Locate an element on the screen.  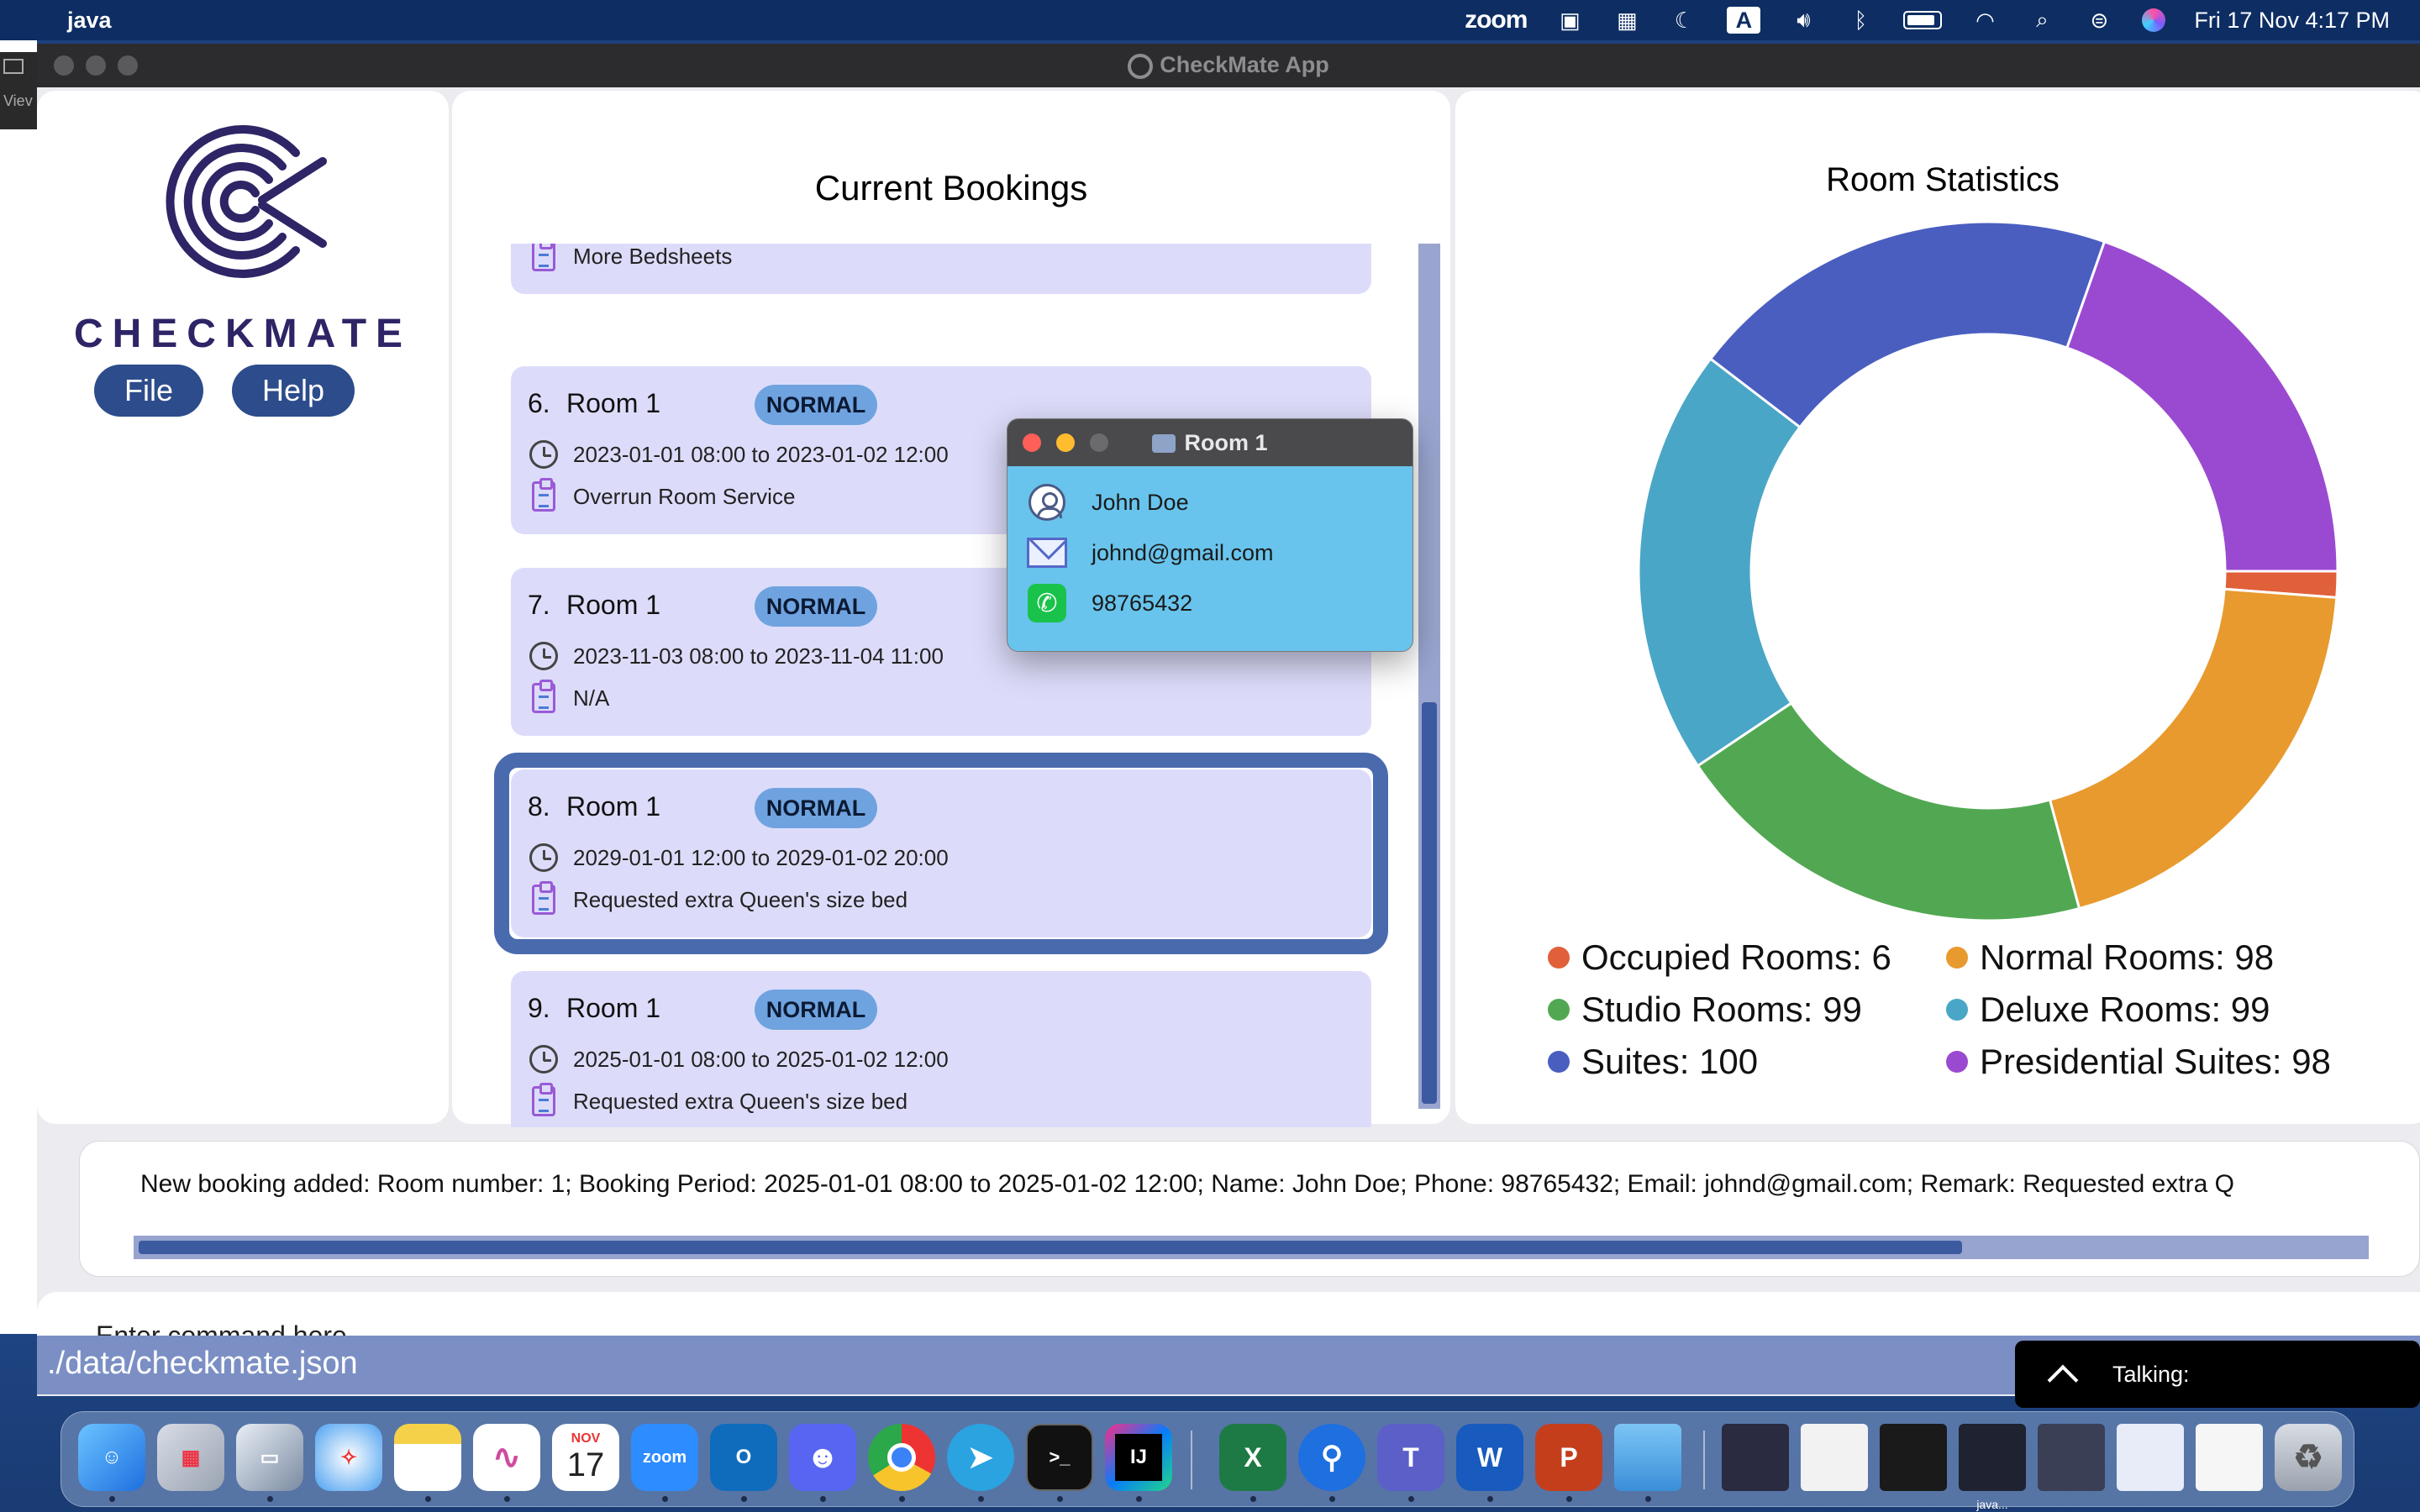
calendar-icon: NOV 17 is located at coordinates (585, 1457).